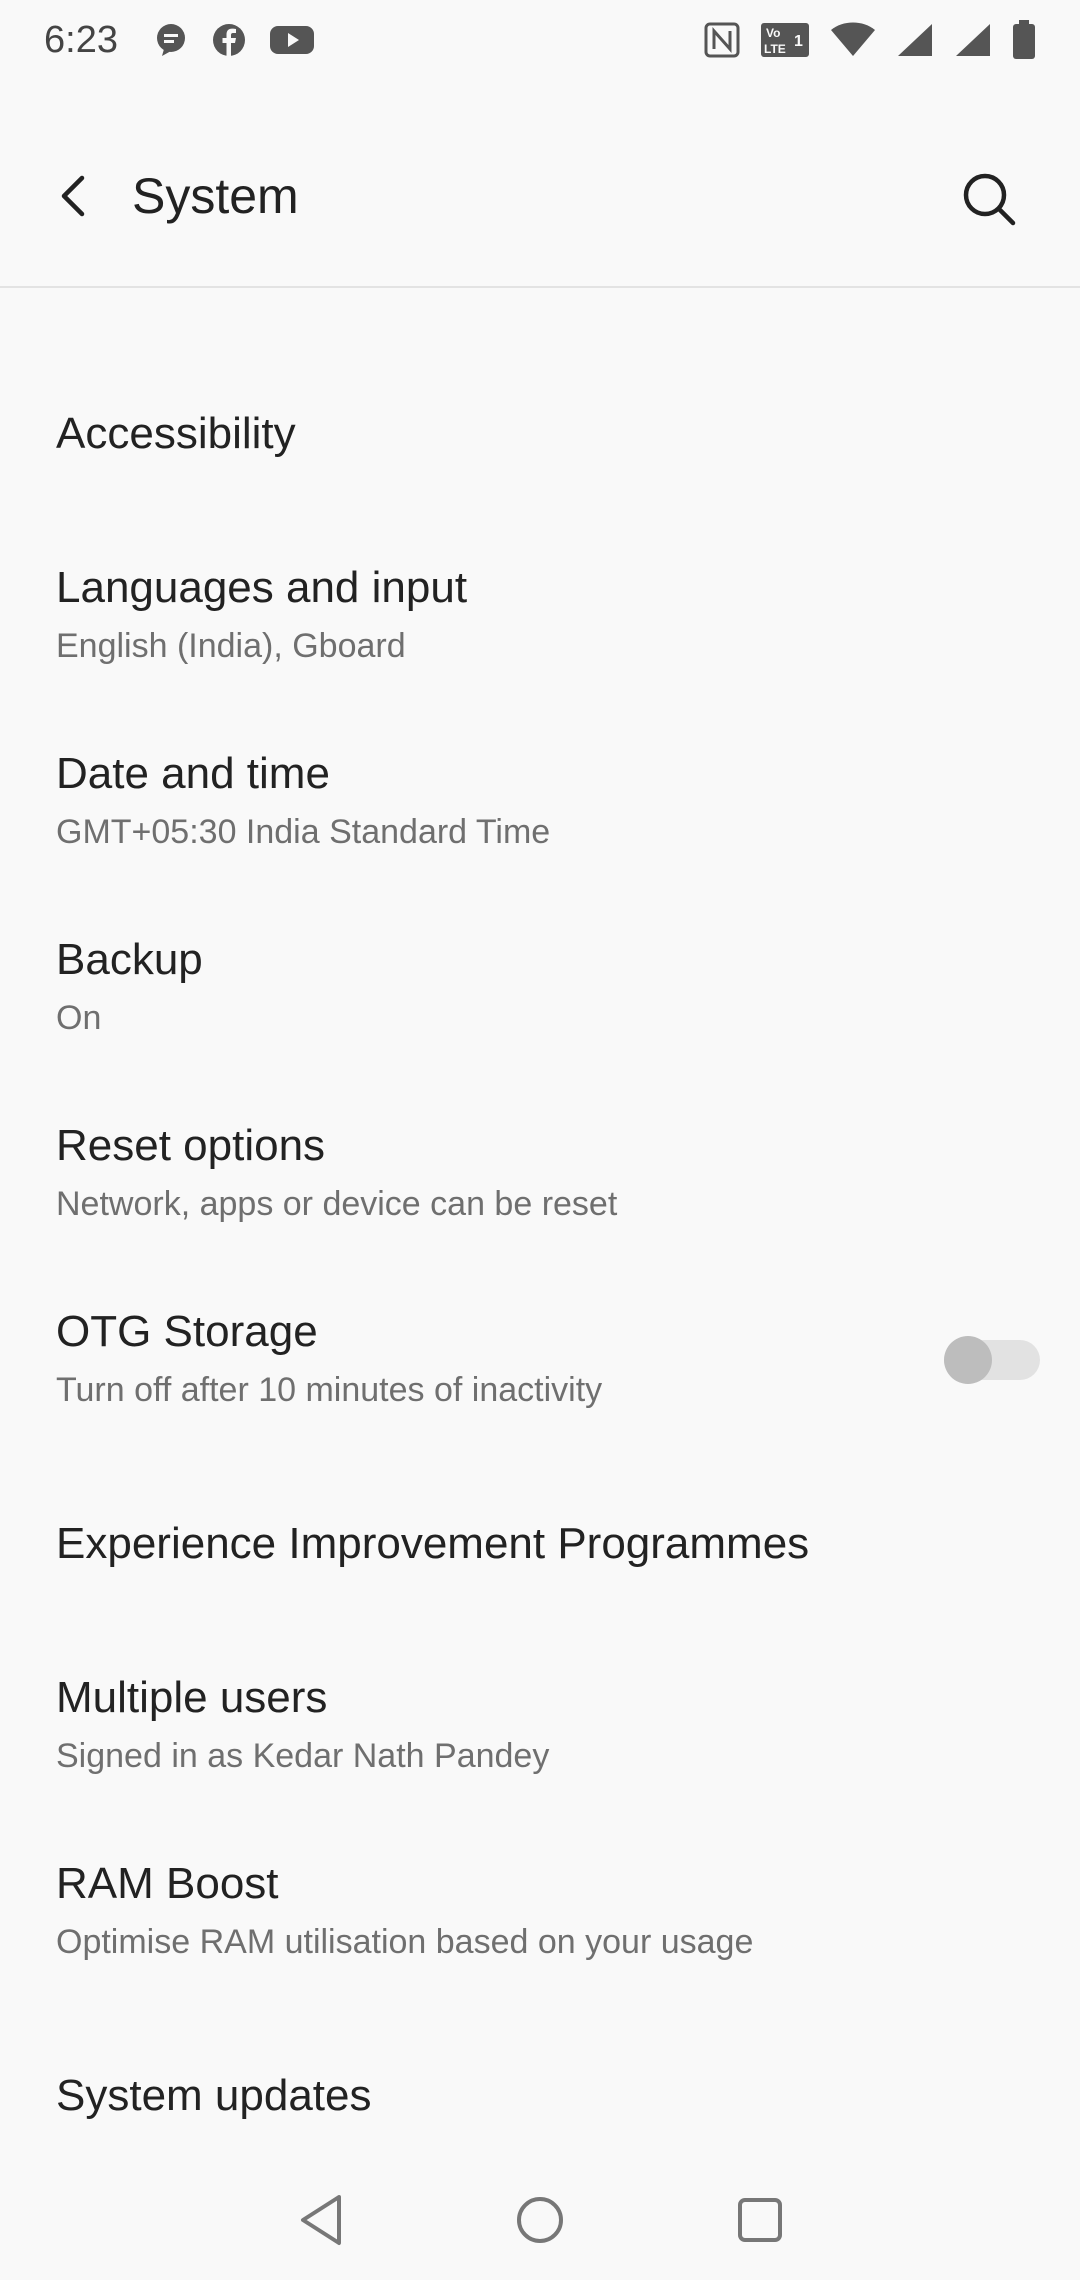 The width and height of the screenshot is (1080, 2280). I want to click on item-subtitle: GMT+05:30 India Standard Time, so click(303, 832).